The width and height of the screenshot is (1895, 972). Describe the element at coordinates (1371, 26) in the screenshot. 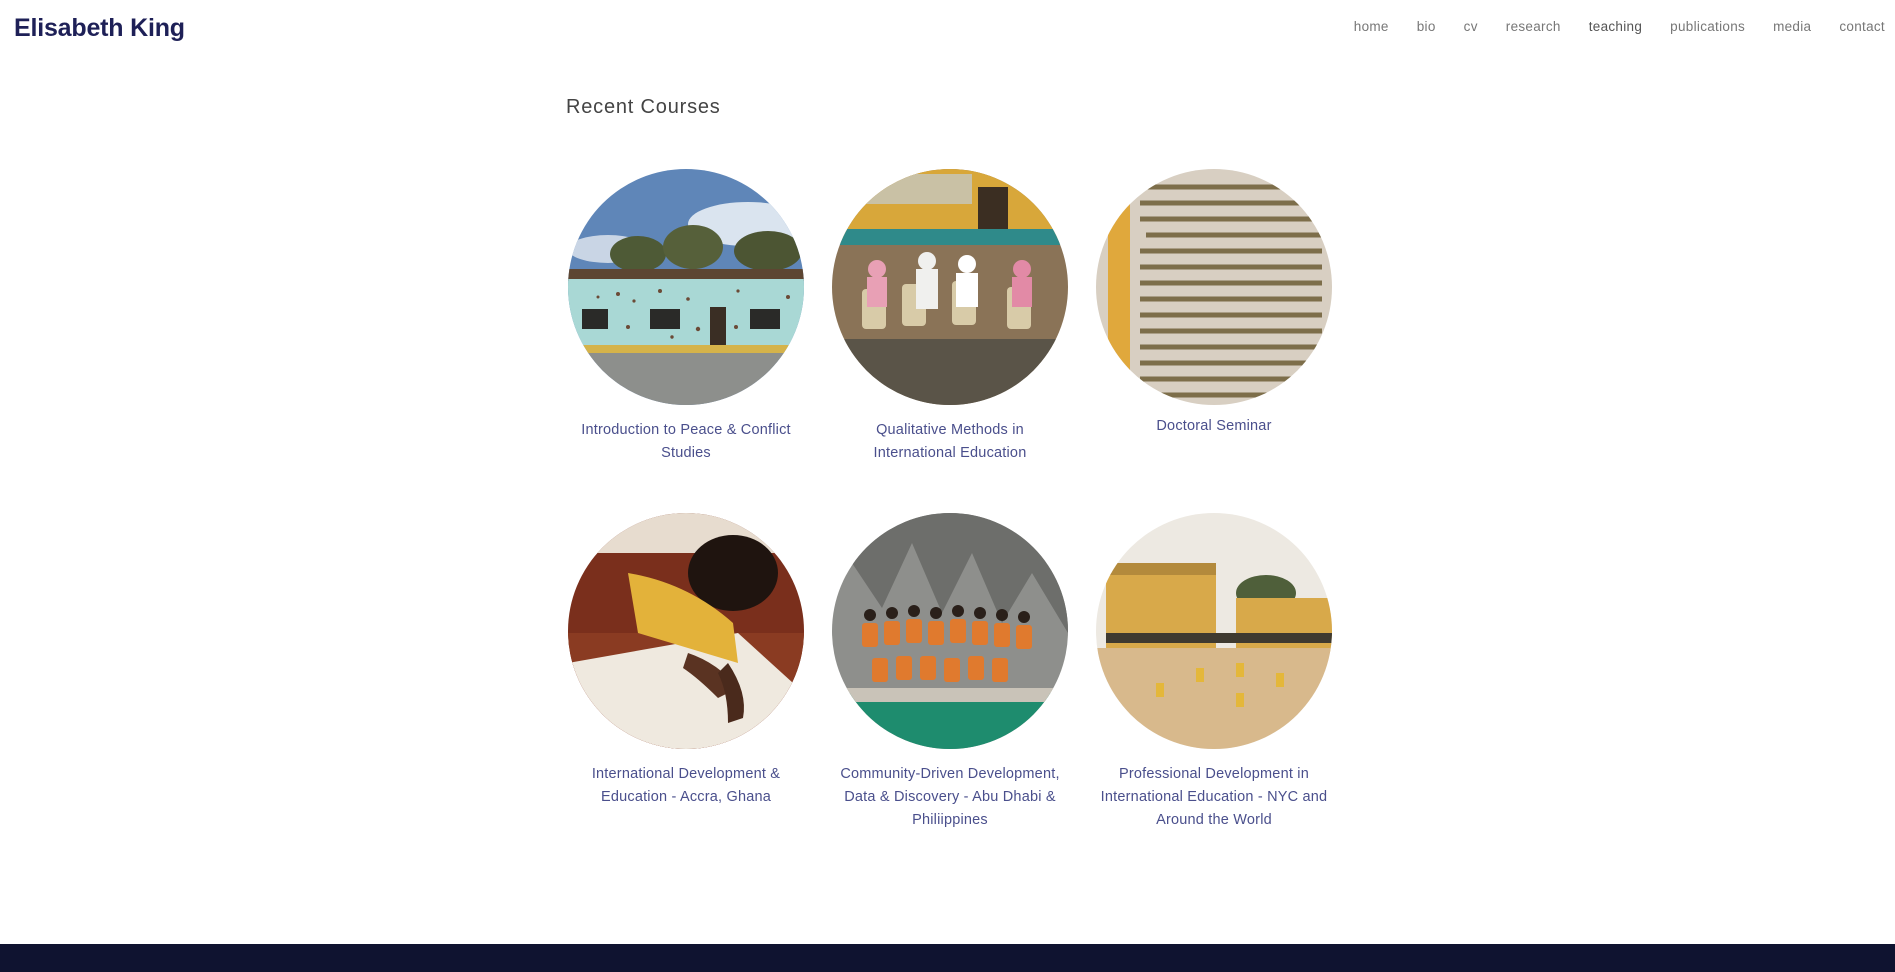

I see `nav-home: home` at that location.